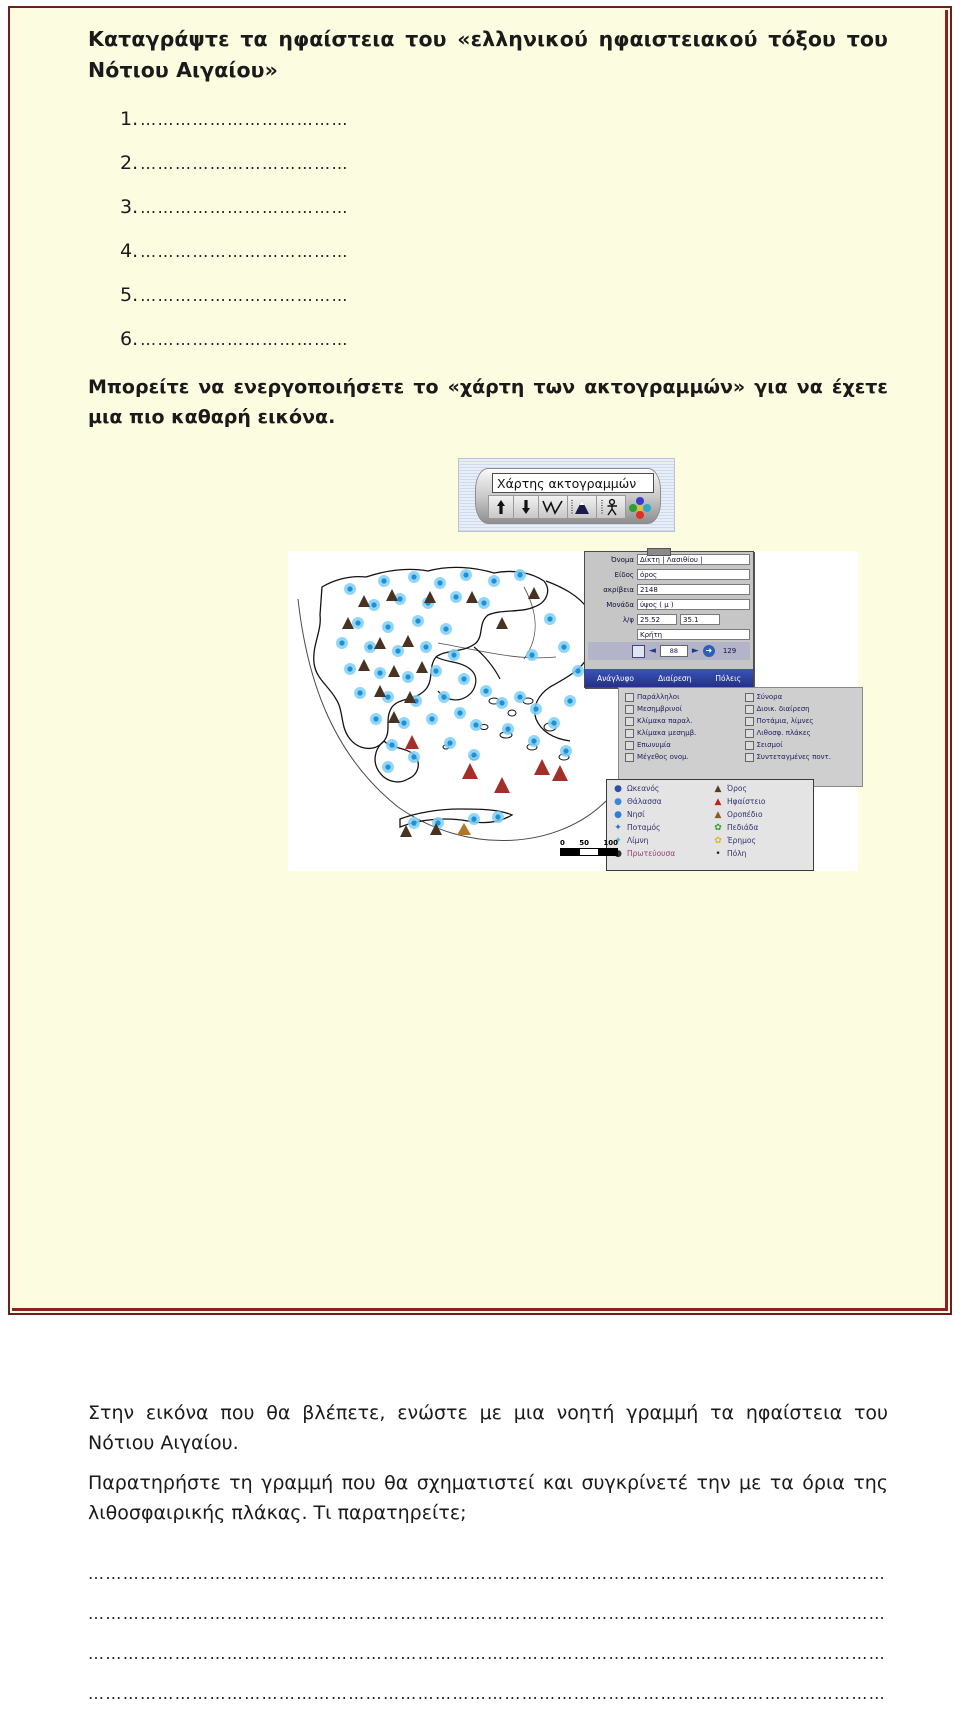 The image size is (960, 1714). I want to click on goto-record-icon: ➜, so click(708, 651).